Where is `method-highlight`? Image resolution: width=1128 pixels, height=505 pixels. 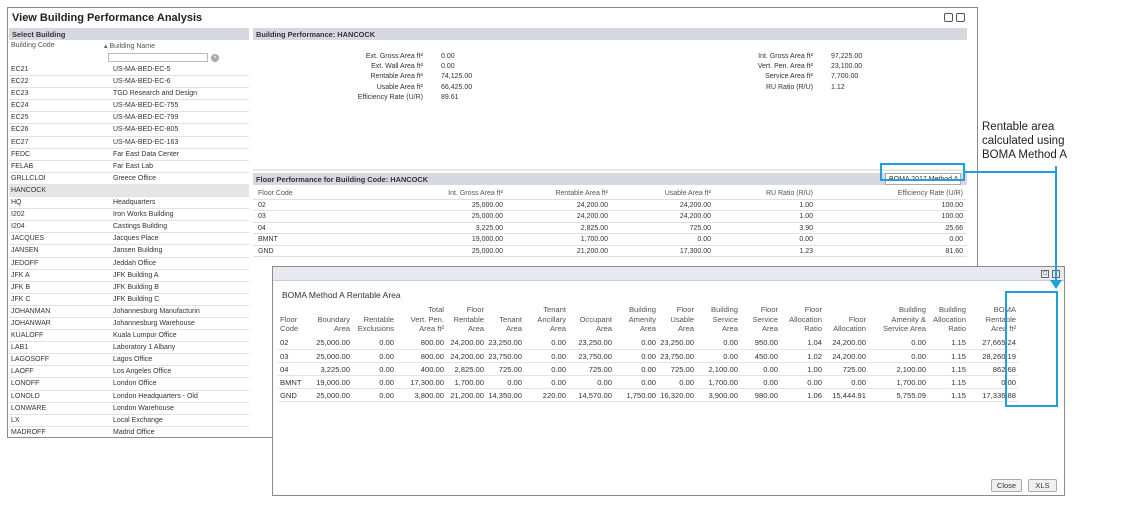
method-highlight is located at coordinates (922, 172).